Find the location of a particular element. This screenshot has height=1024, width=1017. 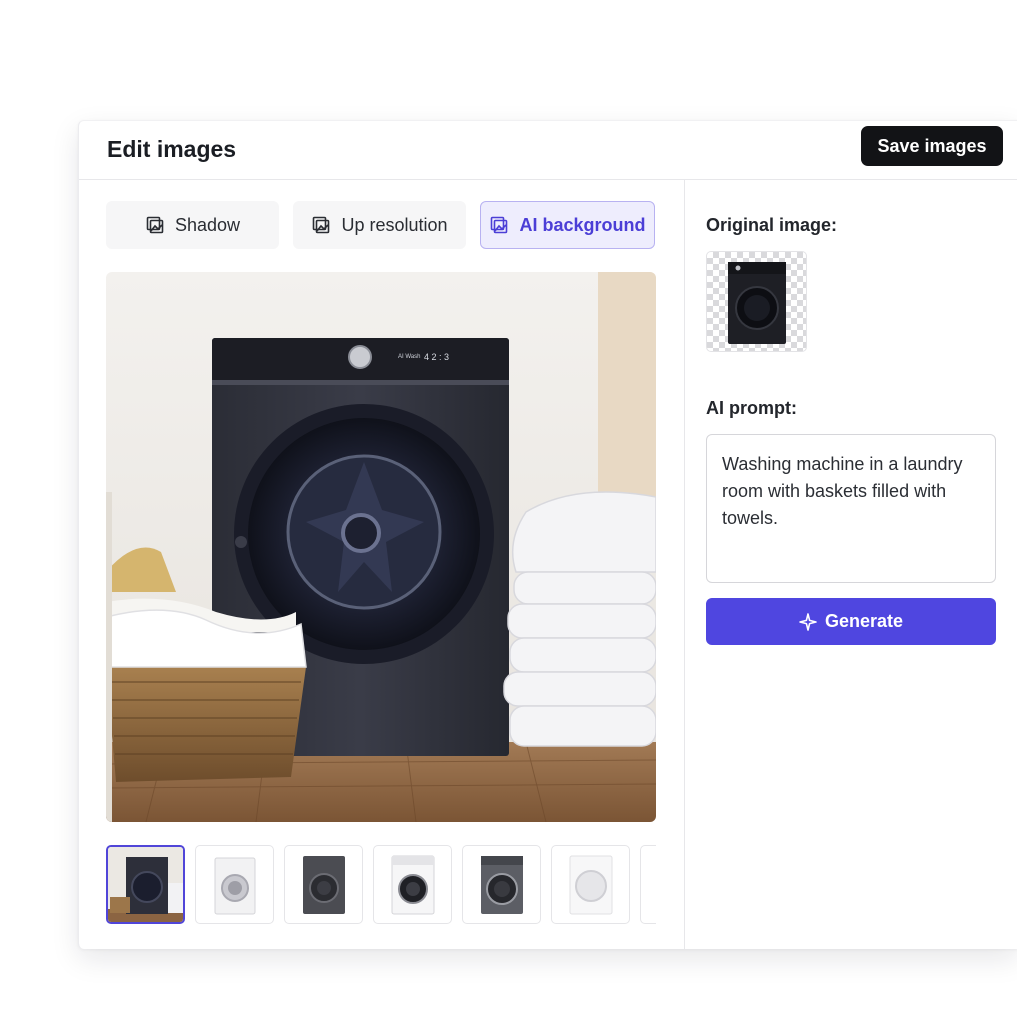

tab-label: Shadow is located at coordinates (207, 224).